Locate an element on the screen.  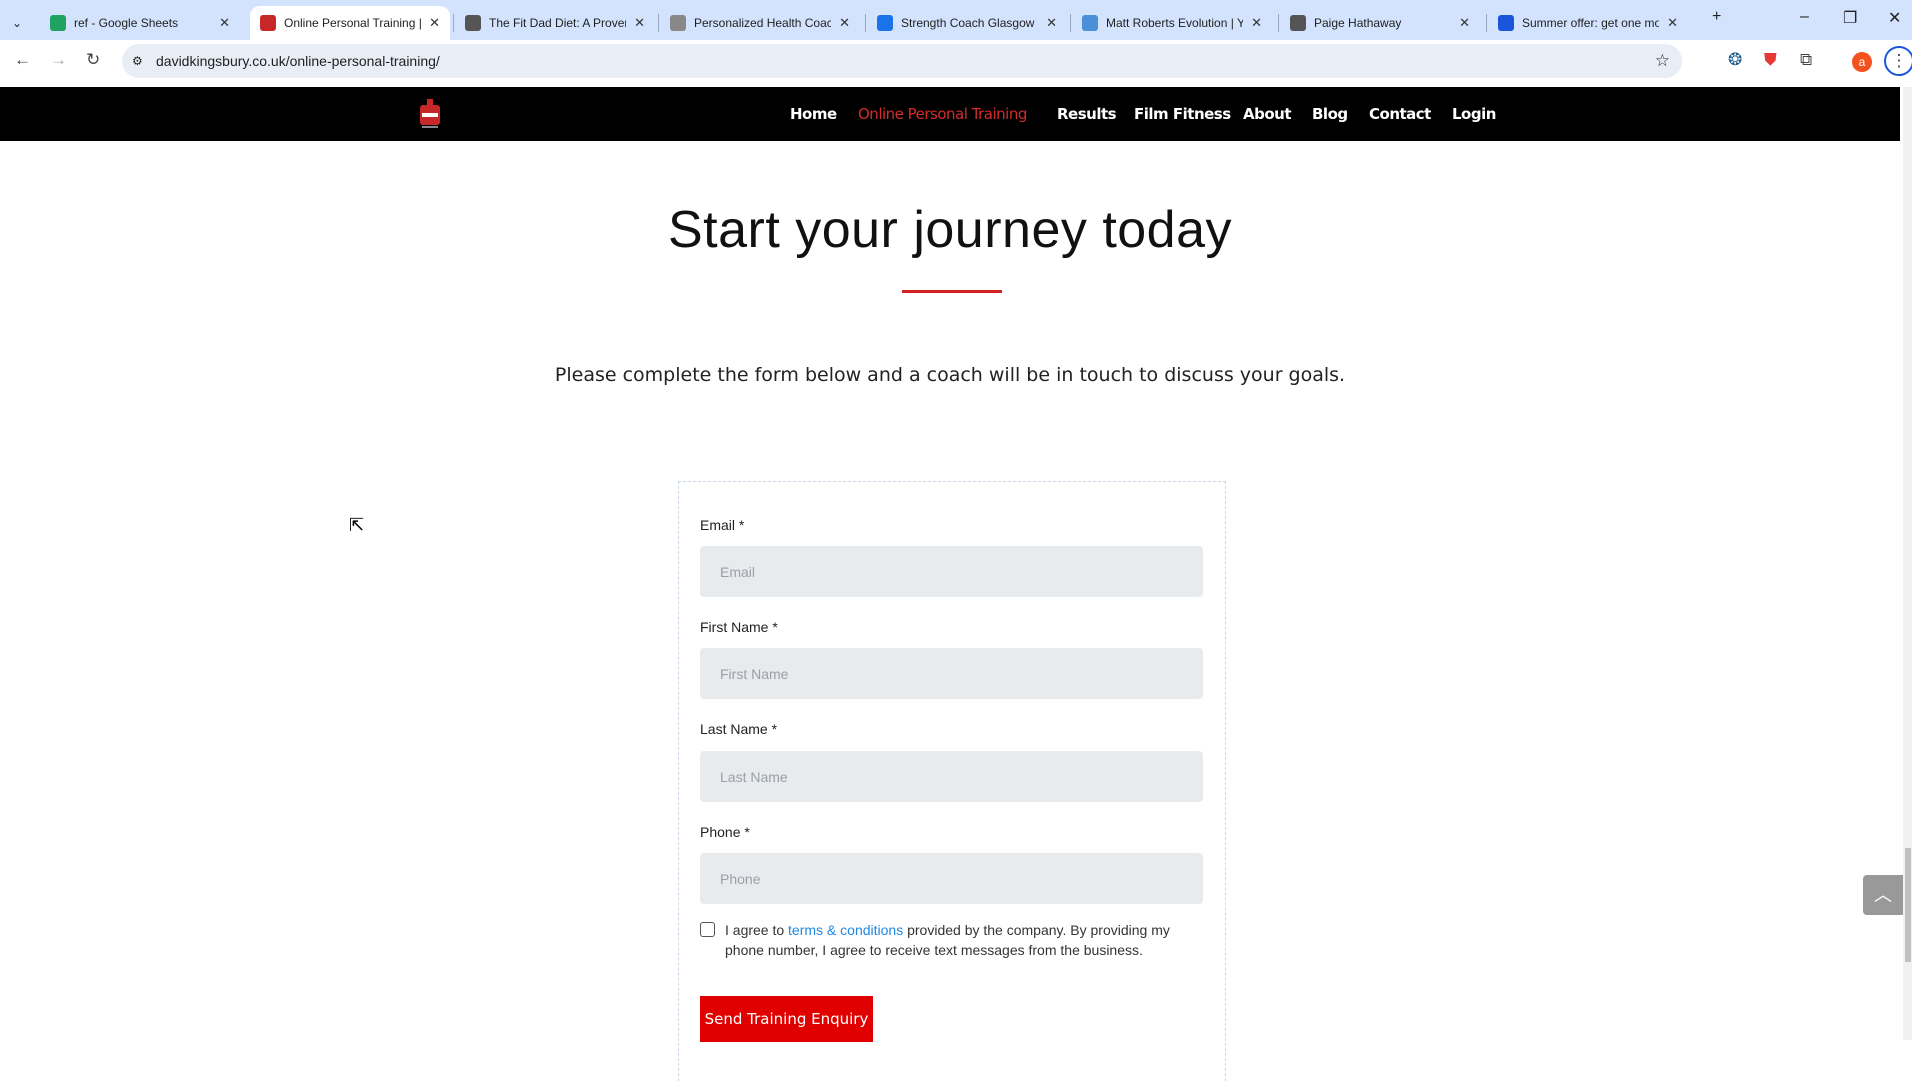
menu-kebab-icon: ⋮ is located at coordinates (1898, 61).